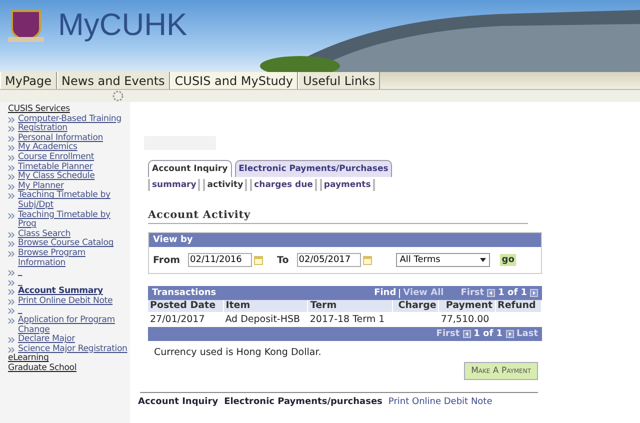 Image resolution: width=640 pixels, height=423 pixels. What do you see at coordinates (174, 185) in the screenshot?
I see `sub-tab: summary` at bounding box center [174, 185].